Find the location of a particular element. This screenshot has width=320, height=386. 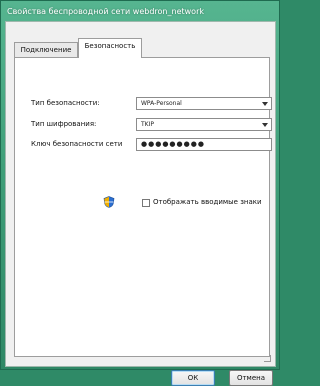

resize-grip-icon is located at coordinates (267, 358).